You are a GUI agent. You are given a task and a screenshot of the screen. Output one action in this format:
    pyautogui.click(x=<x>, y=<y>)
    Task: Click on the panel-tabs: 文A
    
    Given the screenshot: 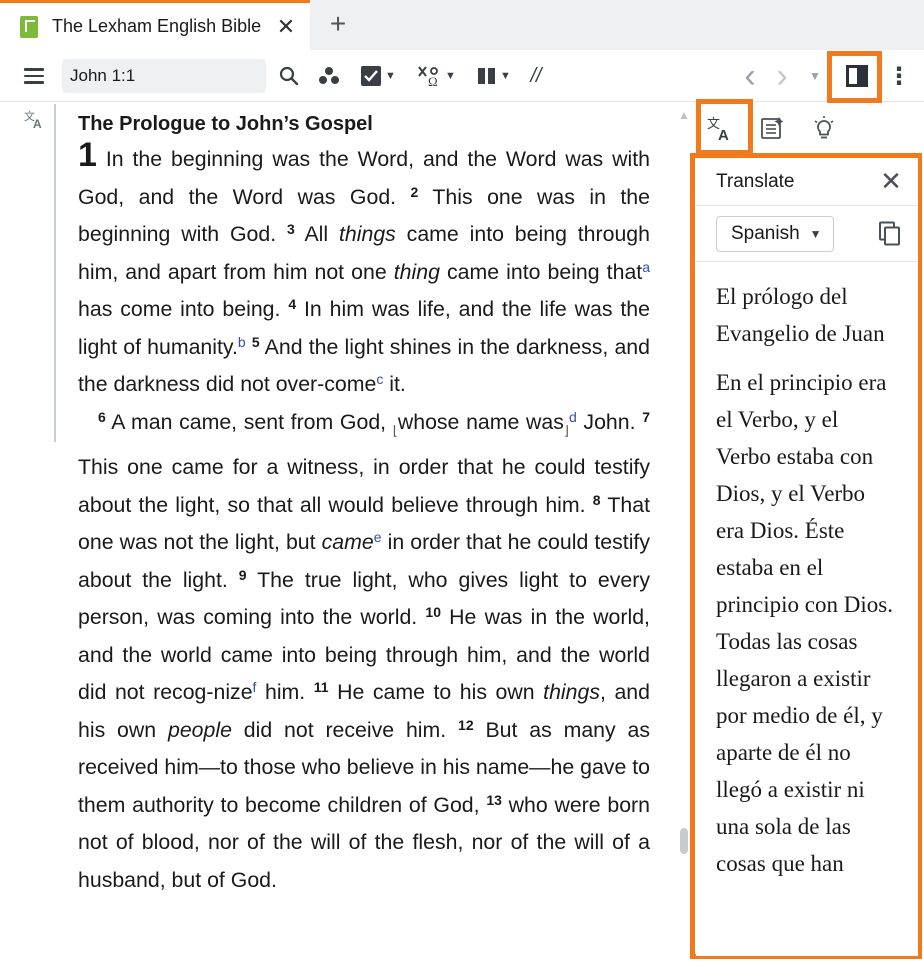 What is the action you would take?
    pyautogui.click(x=807, y=128)
    